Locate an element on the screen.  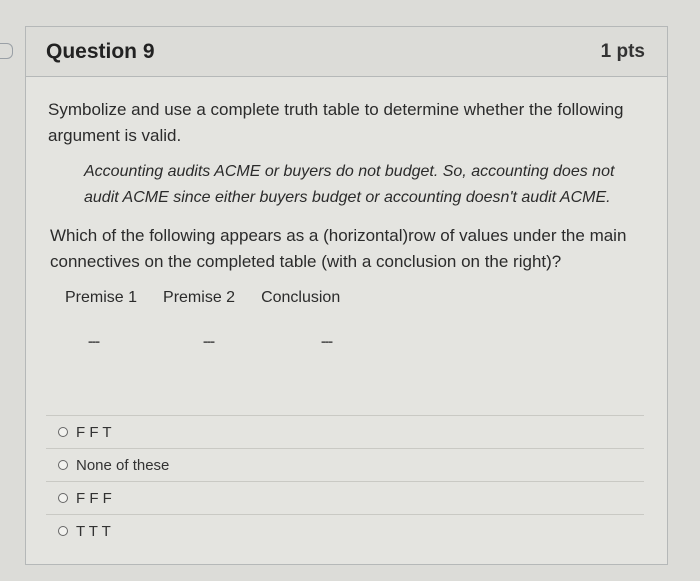
column-conclusion: Conclusion is located at coordinates (301, 297).